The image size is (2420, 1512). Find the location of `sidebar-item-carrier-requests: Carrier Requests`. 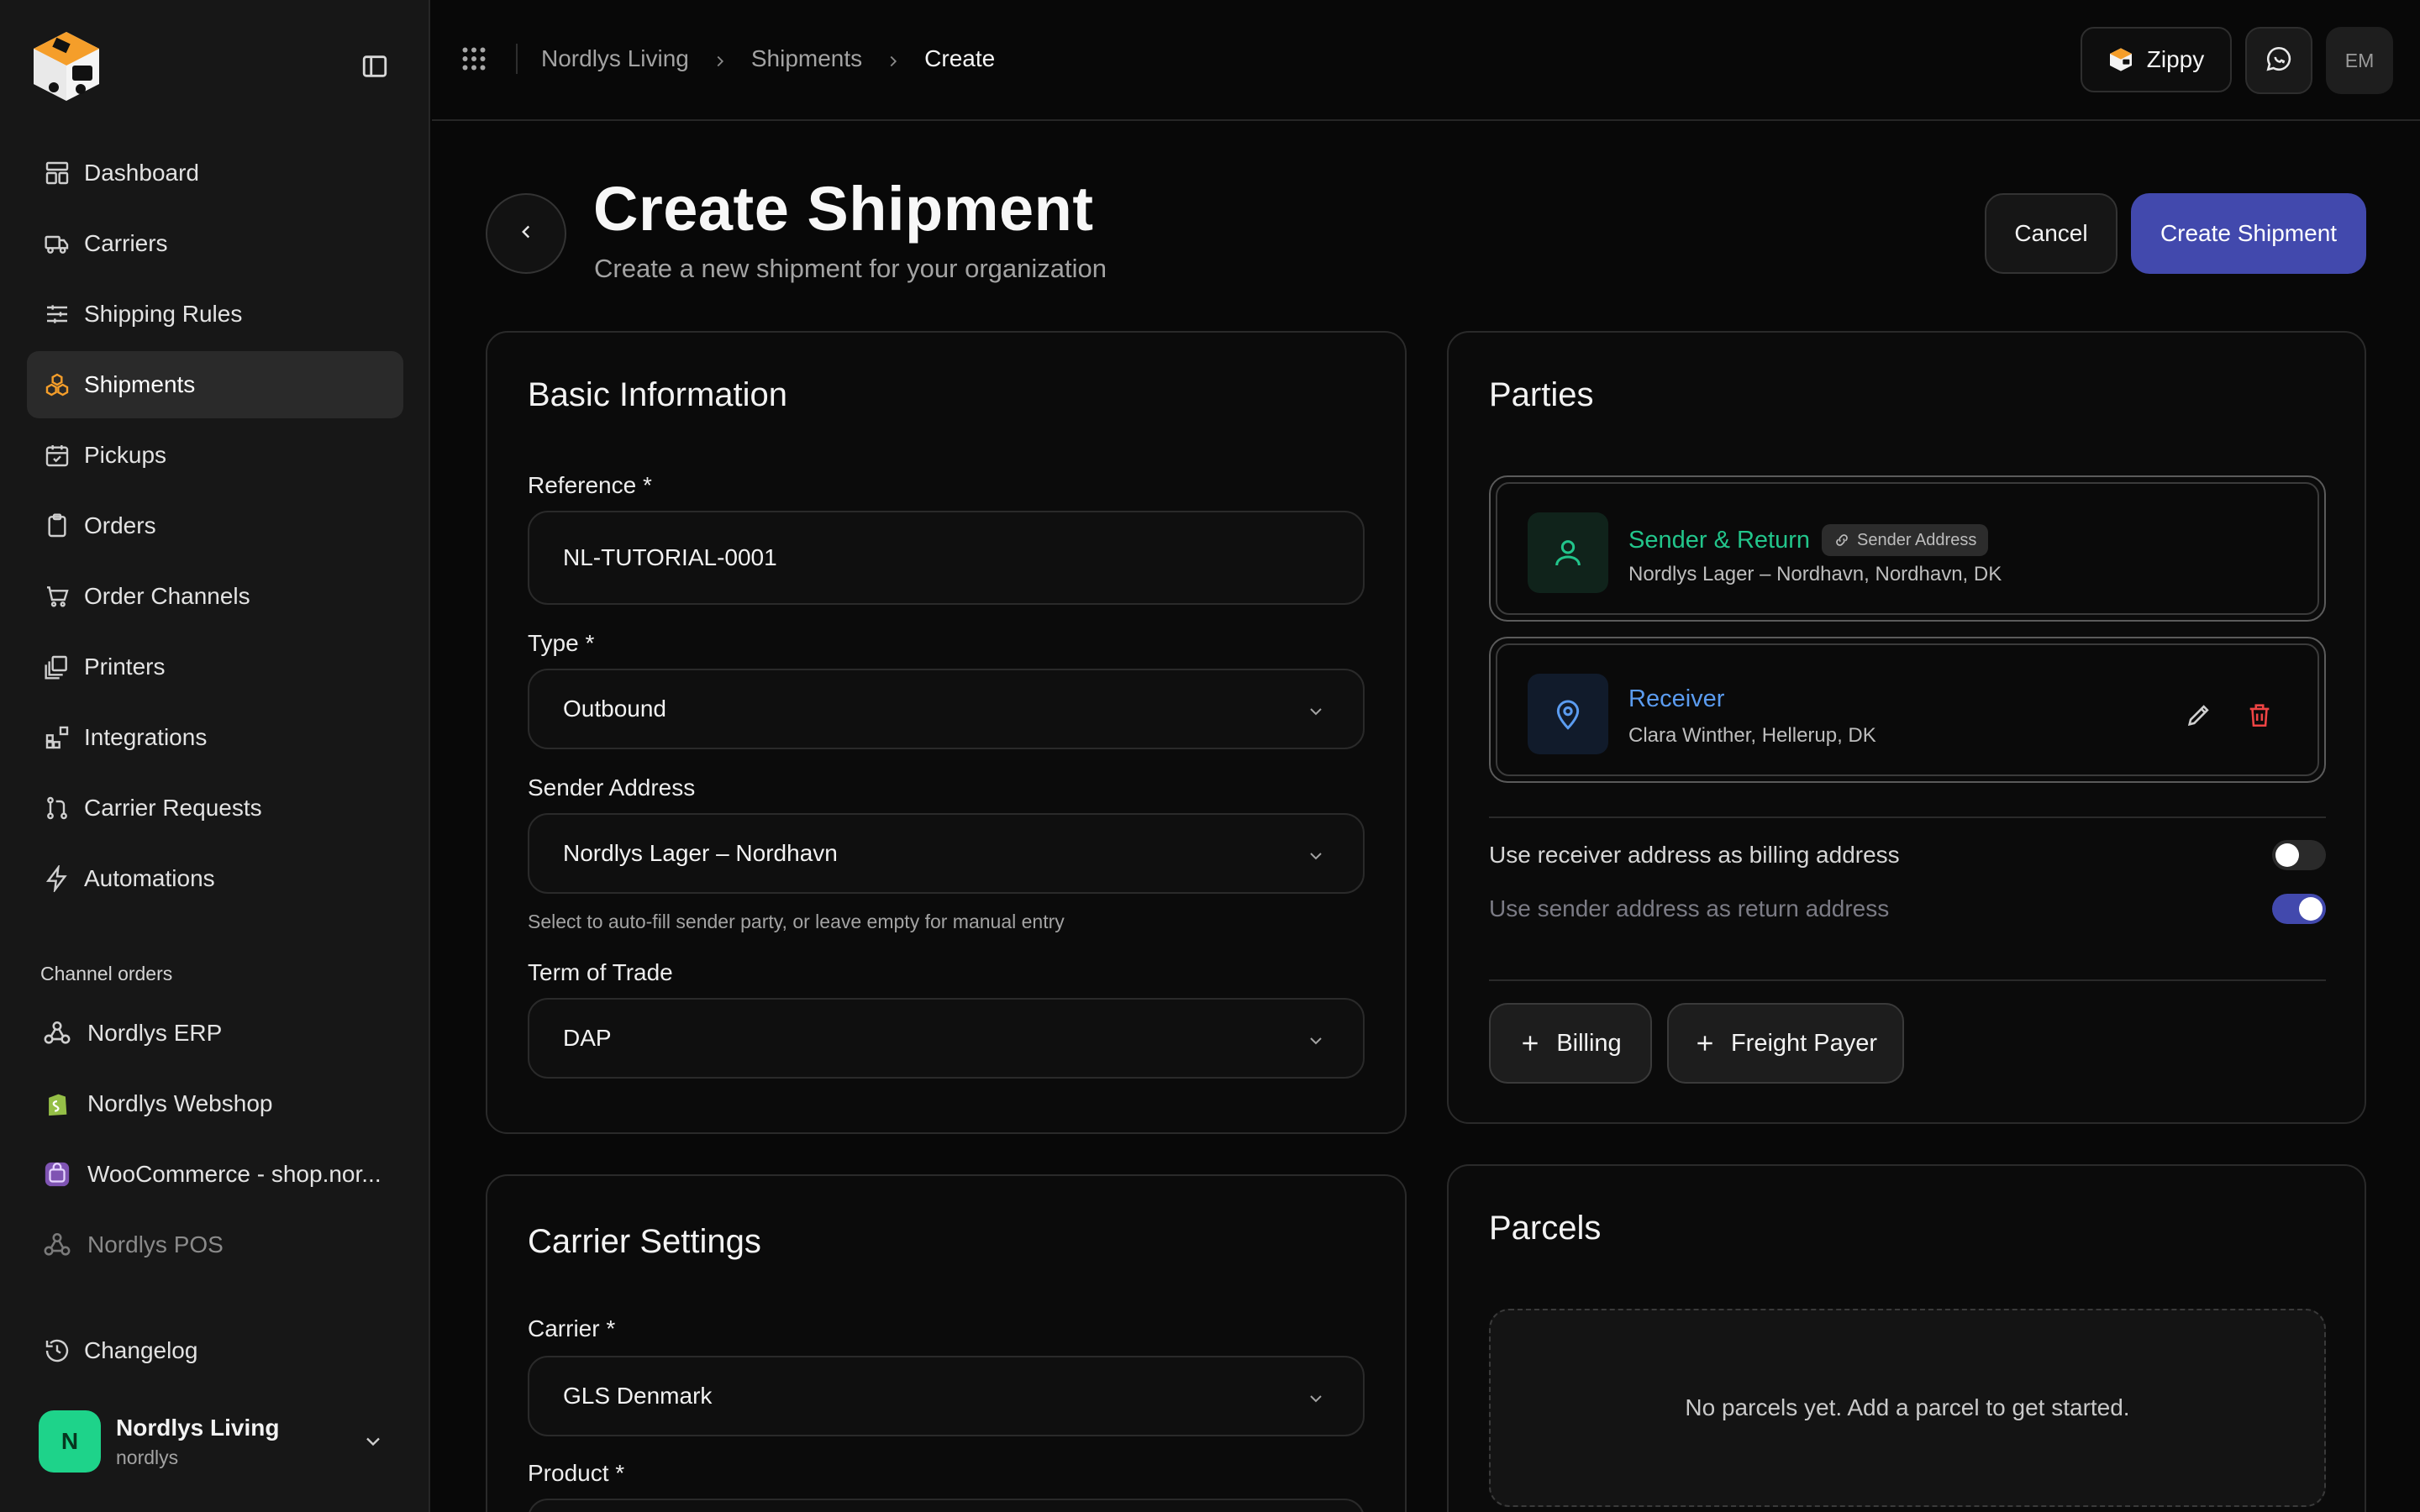

sidebar-item-carrier-requests: Carrier Requests is located at coordinates (215, 808).